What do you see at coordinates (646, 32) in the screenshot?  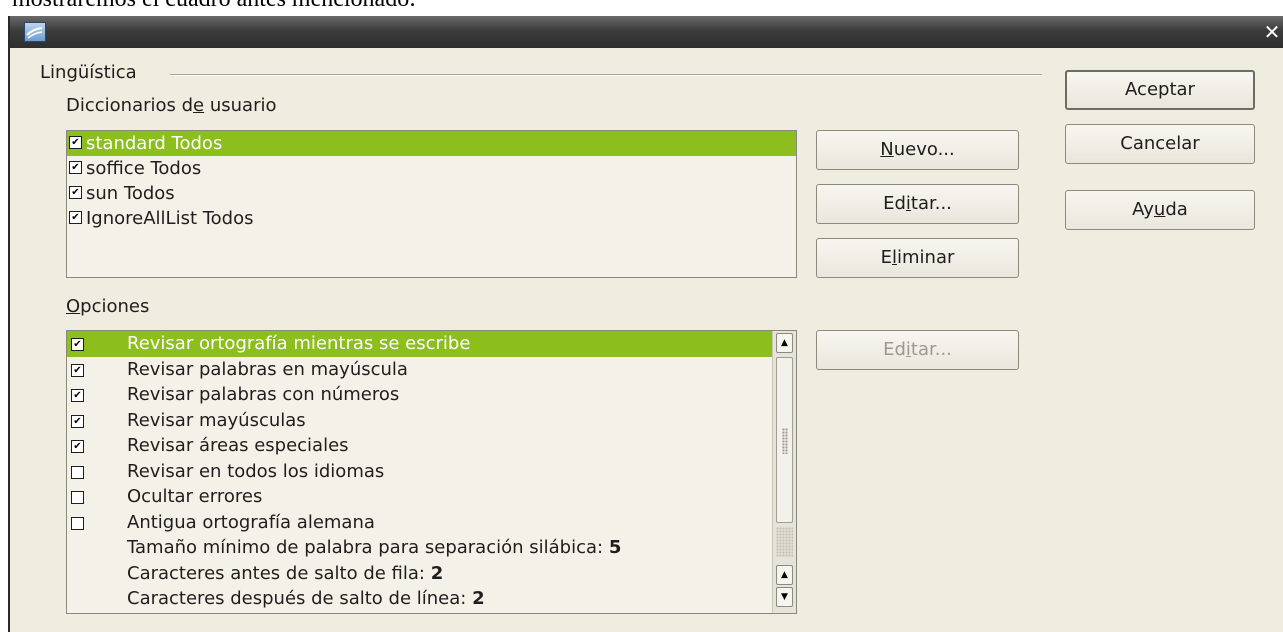 I see `dialog-titlebar: ✕` at bounding box center [646, 32].